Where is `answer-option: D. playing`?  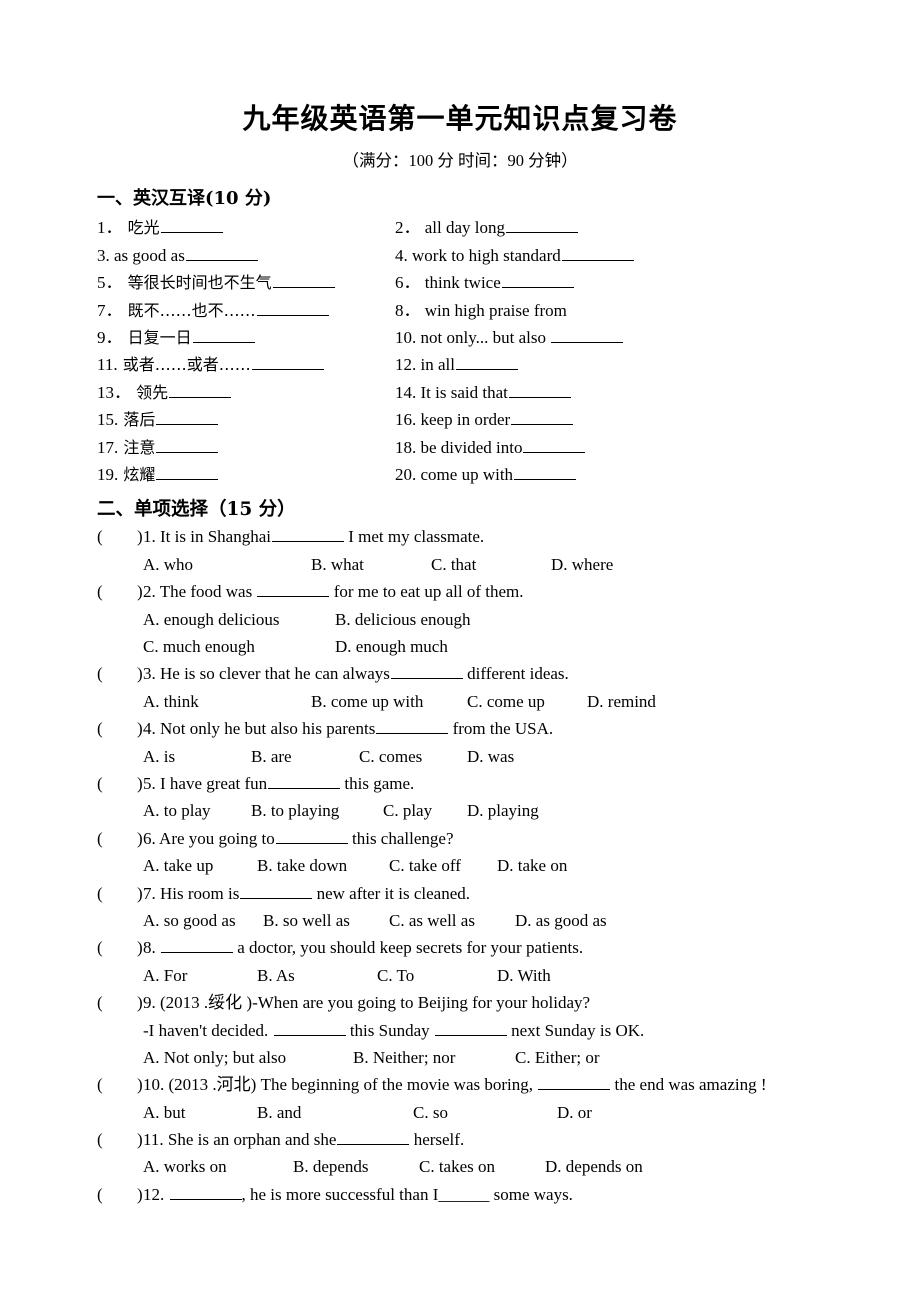
answer-option: D. playing is located at coordinates (503, 810).